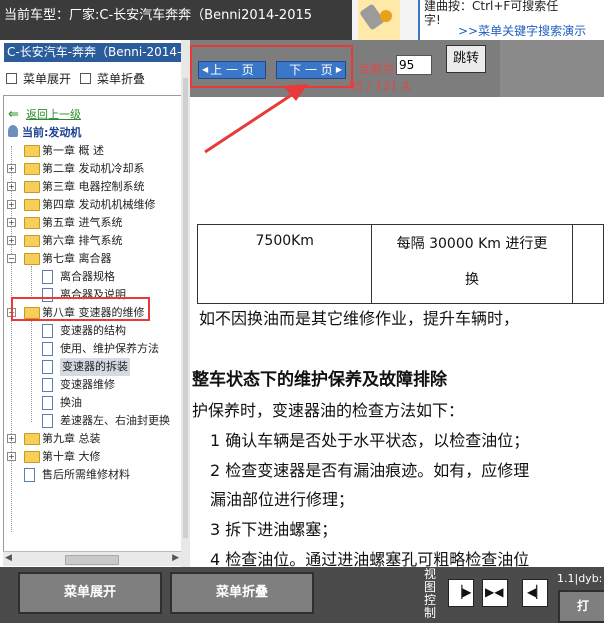  What do you see at coordinates (38, 78) in the screenshot?
I see `sidebar-expand-button: 菜单展开` at bounding box center [38, 78].